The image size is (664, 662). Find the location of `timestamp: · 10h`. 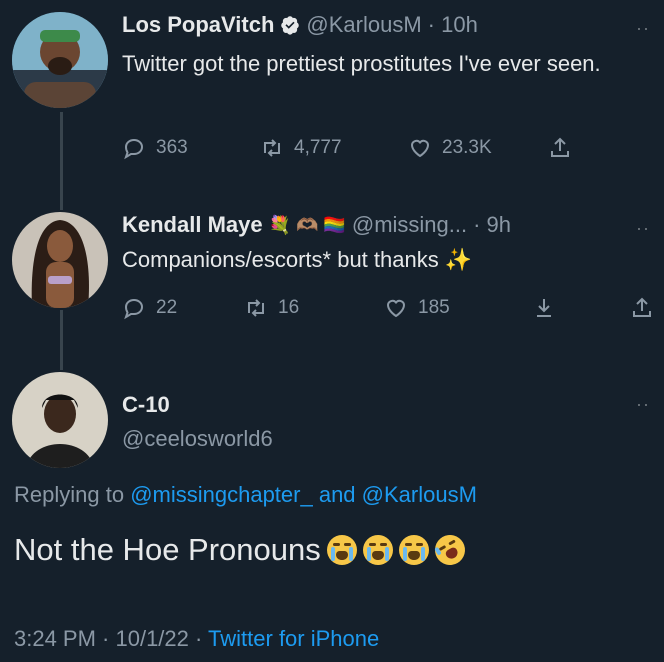

timestamp: · 10h is located at coordinates (453, 25).